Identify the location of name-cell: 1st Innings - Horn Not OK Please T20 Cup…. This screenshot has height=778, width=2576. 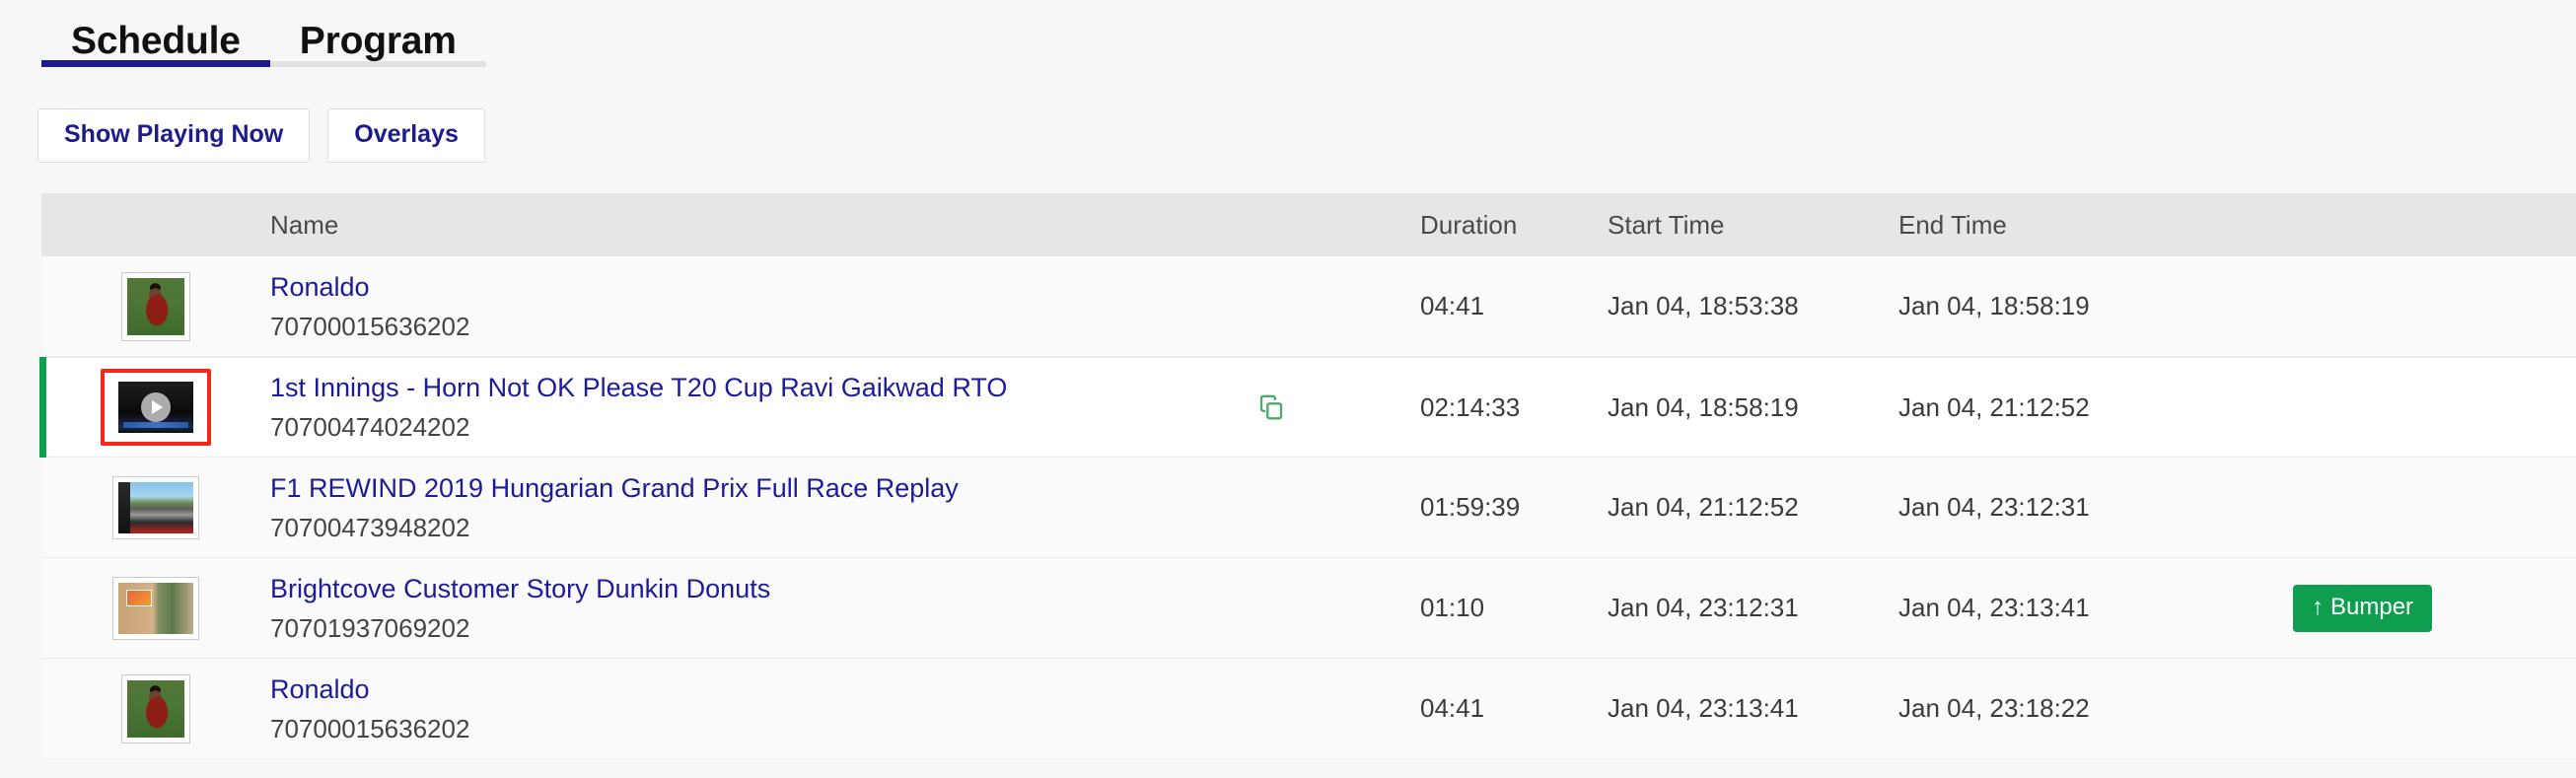
(763, 408).